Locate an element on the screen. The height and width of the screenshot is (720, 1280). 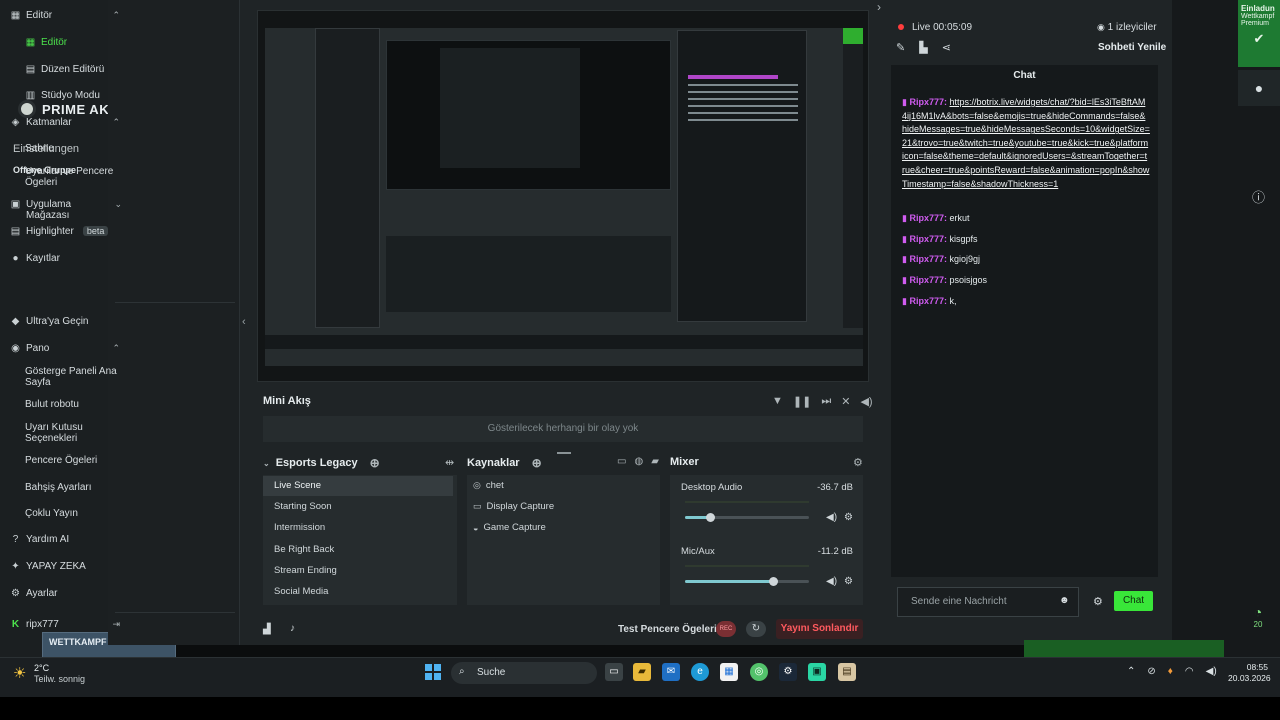
scene-transitions-icon: ⇹ is located at coordinates (449, 462).